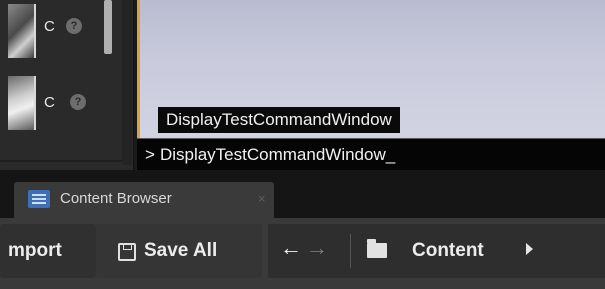 The image size is (605, 289). I want to click on folder-icon, so click(377, 248).